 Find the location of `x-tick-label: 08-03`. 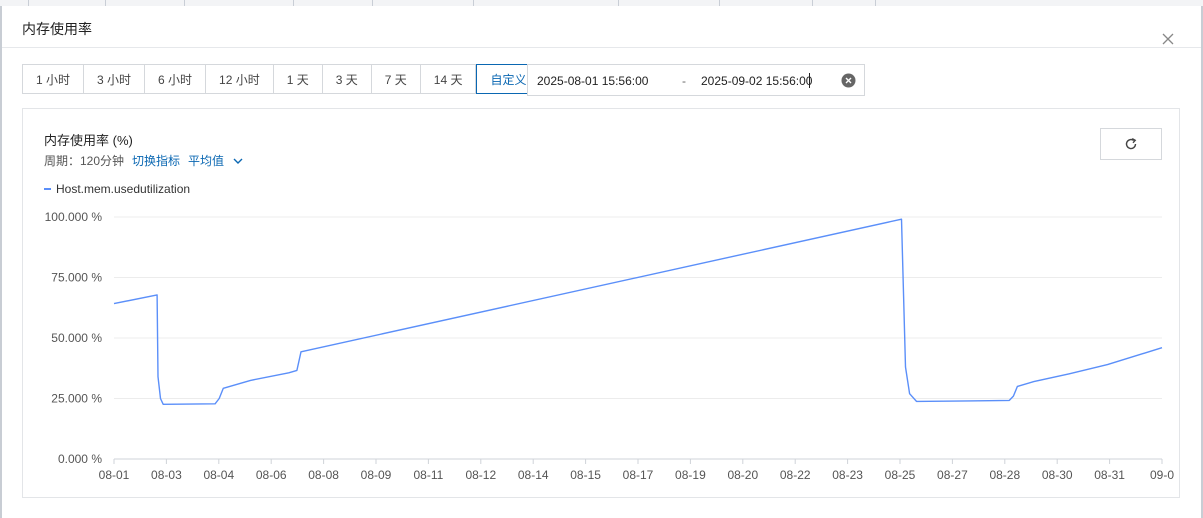

x-tick-label: 08-03 is located at coordinates (166, 475).